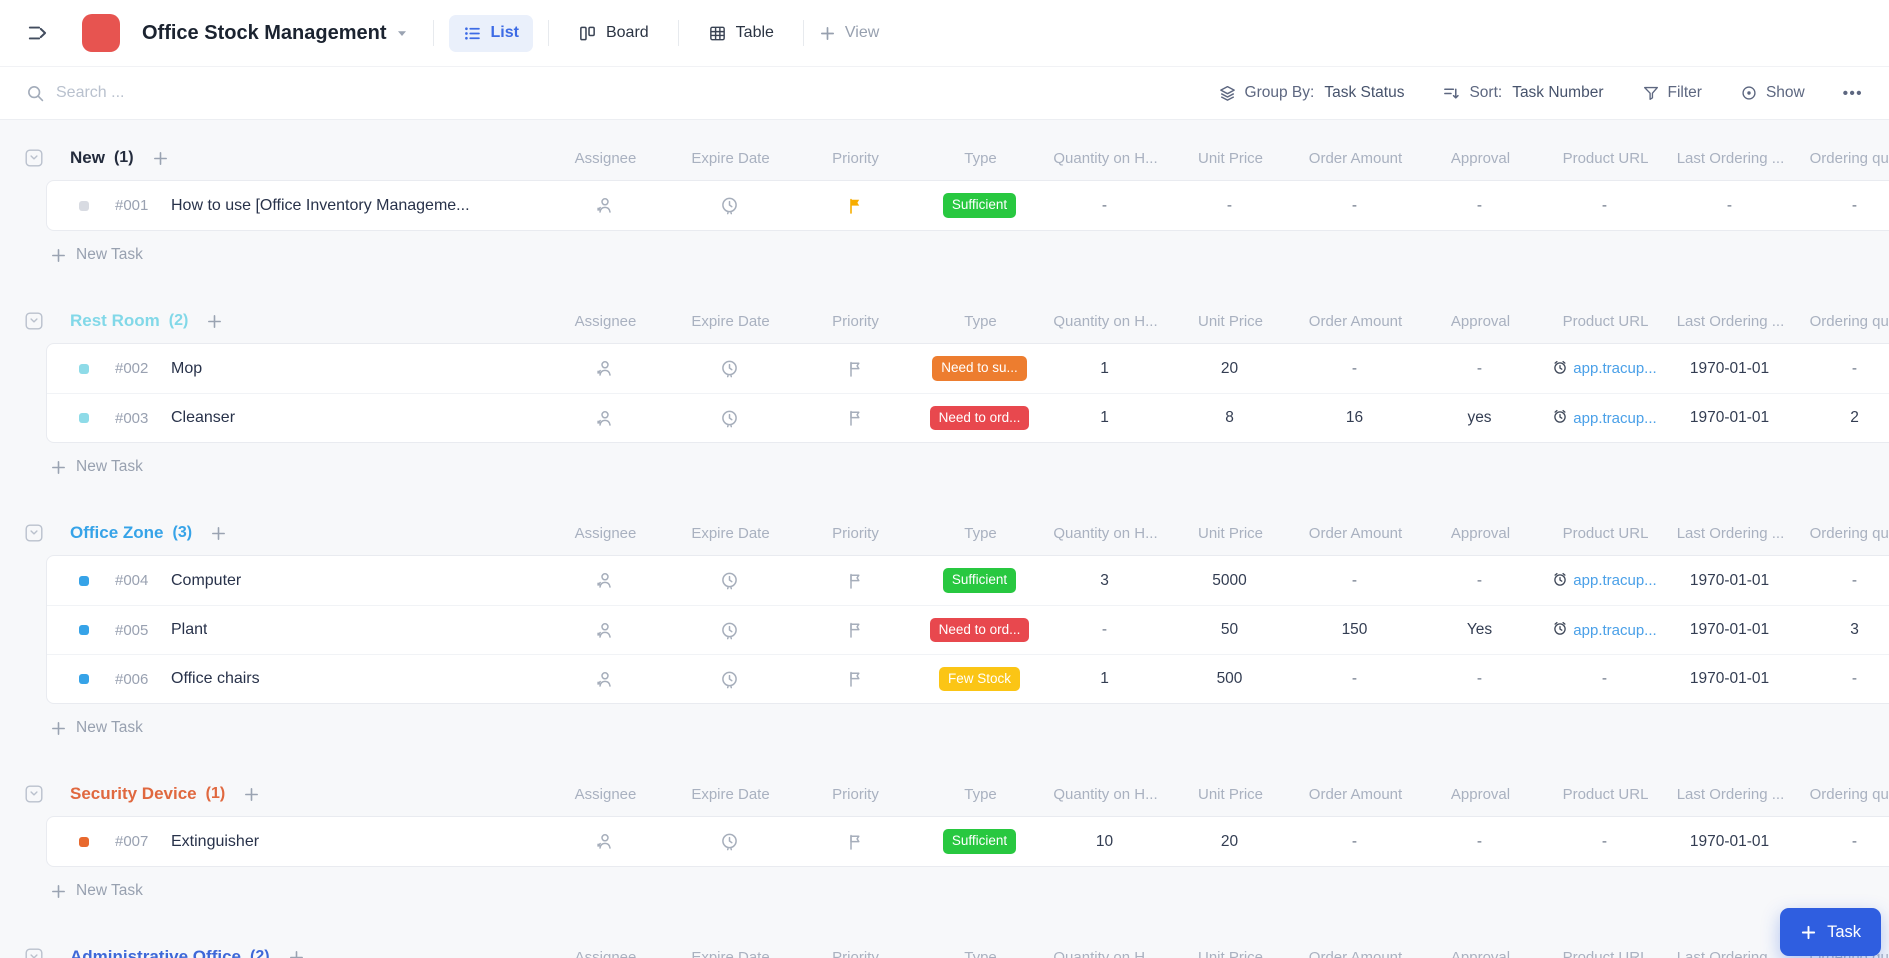 Image resolution: width=1889 pixels, height=958 pixels. I want to click on add-view-button: View, so click(849, 33).